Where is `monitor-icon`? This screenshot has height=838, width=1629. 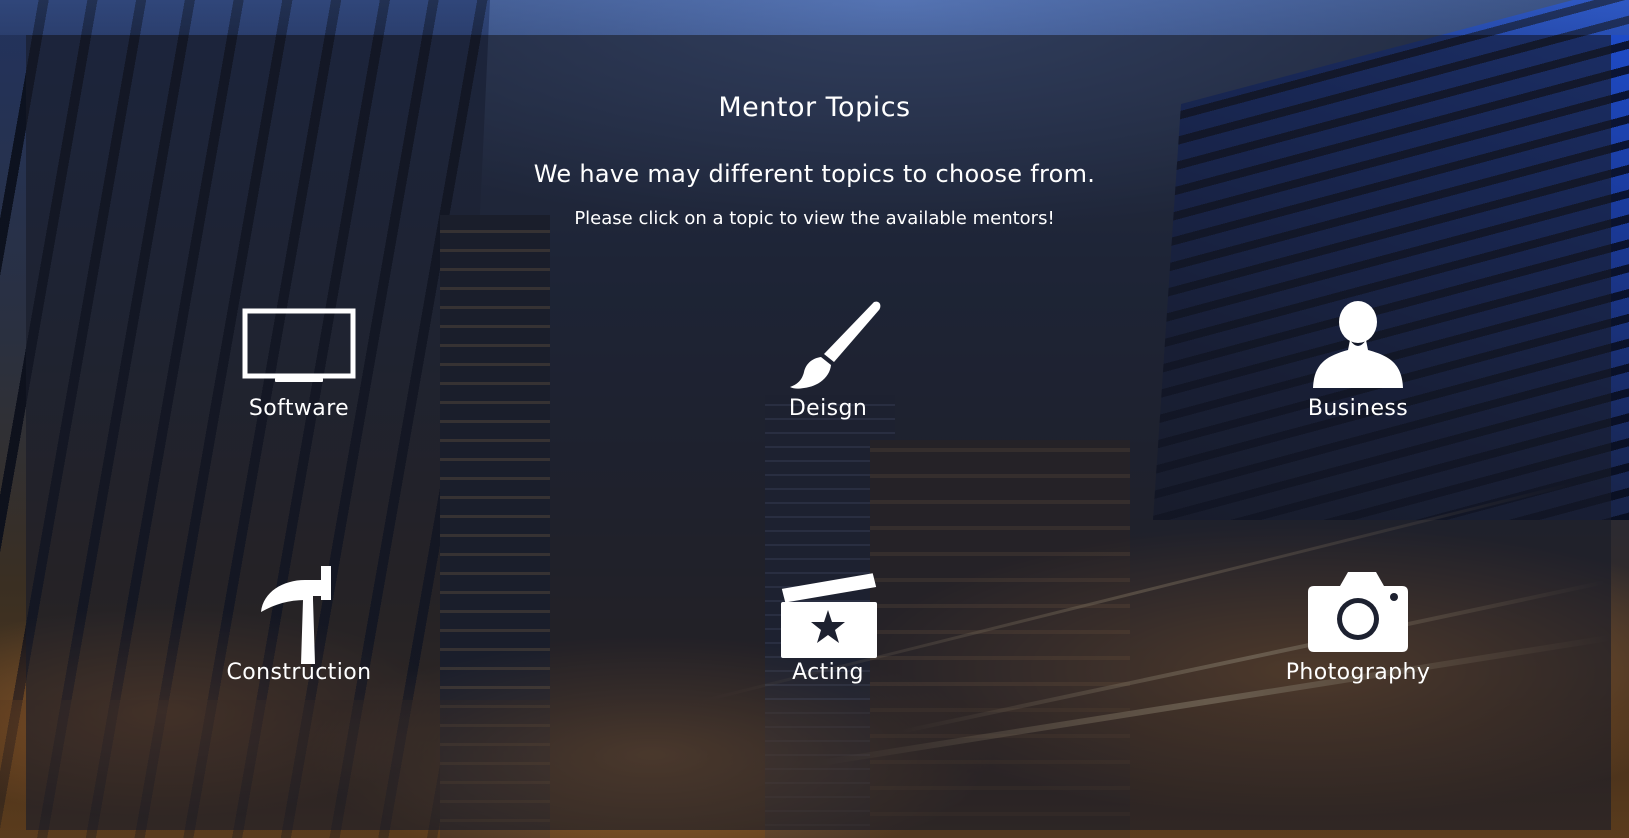 monitor-icon is located at coordinates (299, 350).